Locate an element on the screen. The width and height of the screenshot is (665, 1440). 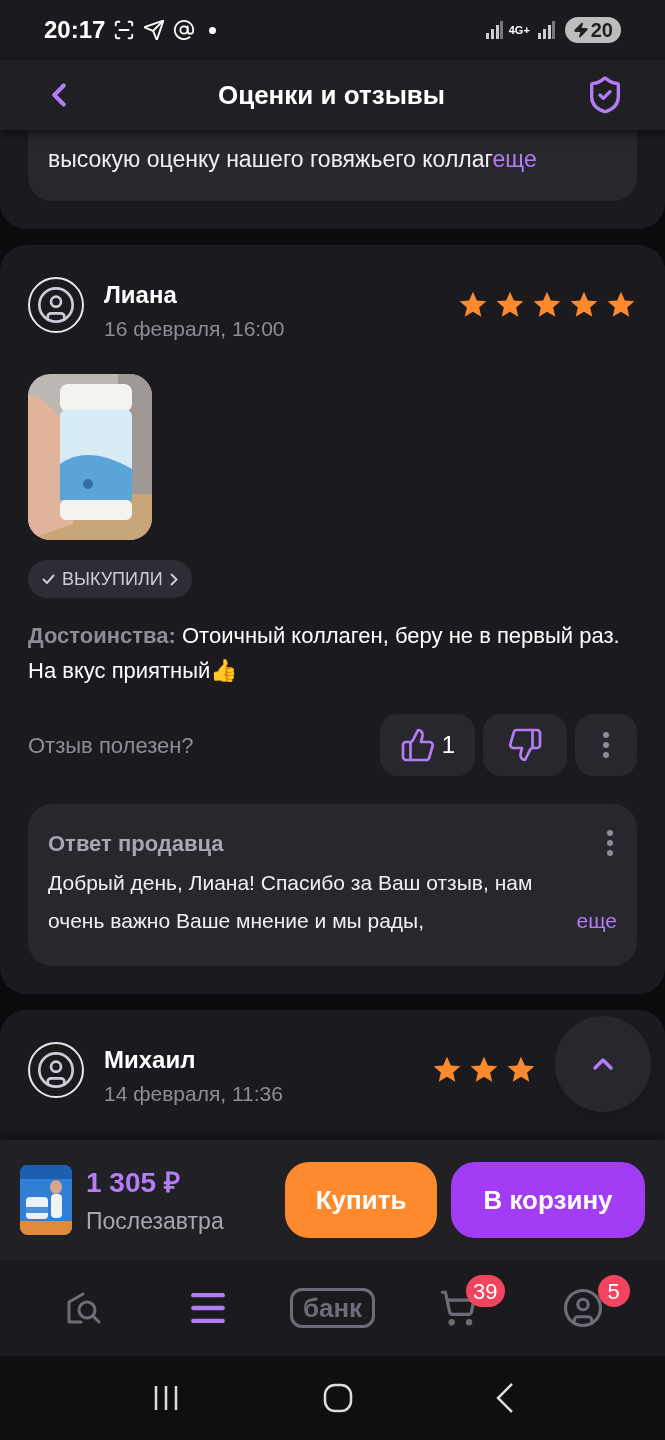
tab-bar-item: банк is located at coordinates (332, 1308).